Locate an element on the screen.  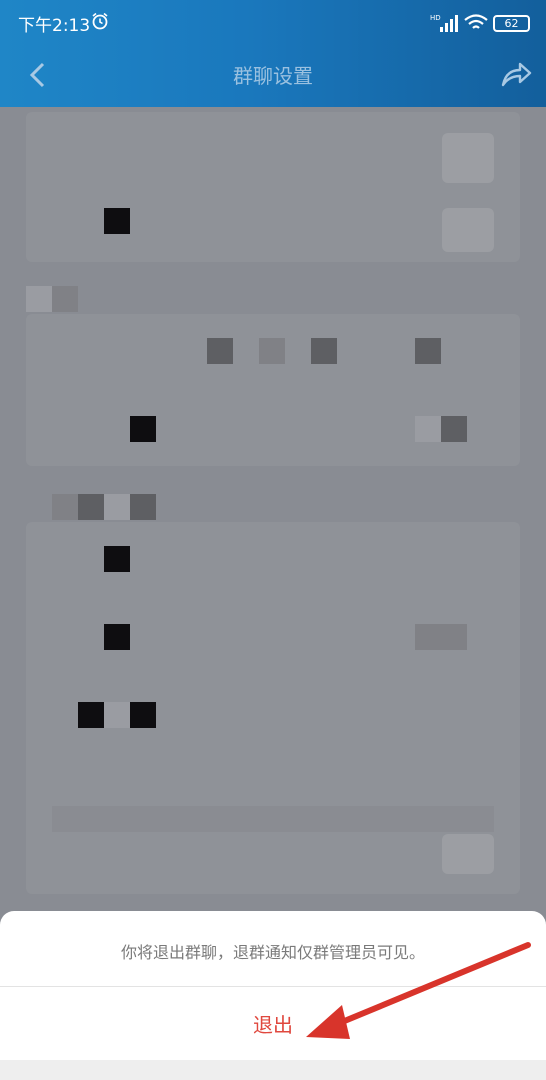
wifi-icon is located at coordinates (476, 21).